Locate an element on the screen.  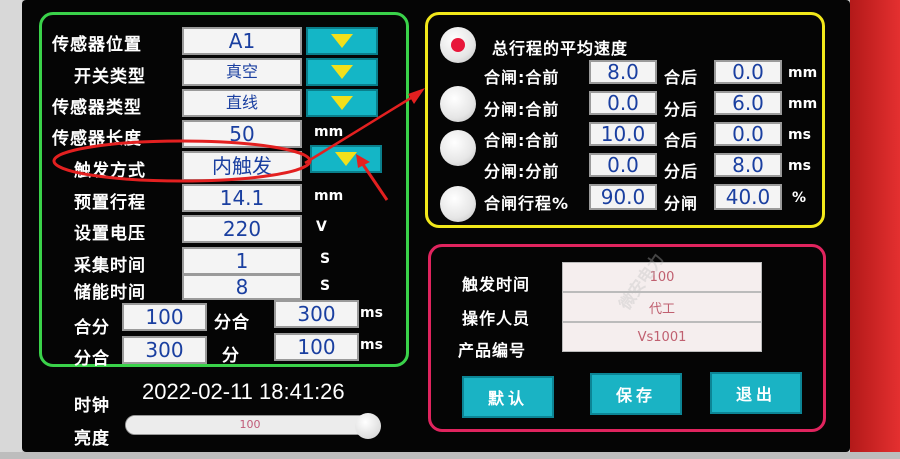
sensor-length-value: 50 is located at coordinates (242, 134).